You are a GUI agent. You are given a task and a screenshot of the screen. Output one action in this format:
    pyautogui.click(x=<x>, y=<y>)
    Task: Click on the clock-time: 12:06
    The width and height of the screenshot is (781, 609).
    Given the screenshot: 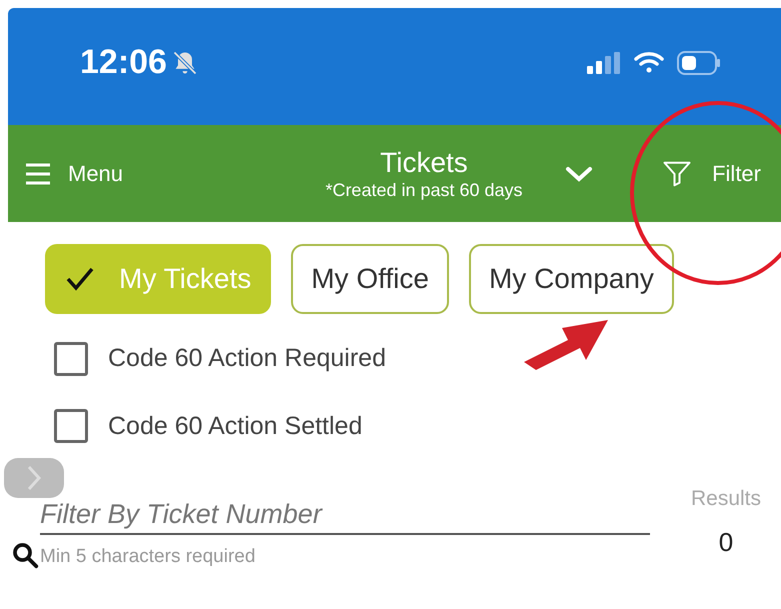 What is the action you would take?
    pyautogui.click(x=123, y=62)
    